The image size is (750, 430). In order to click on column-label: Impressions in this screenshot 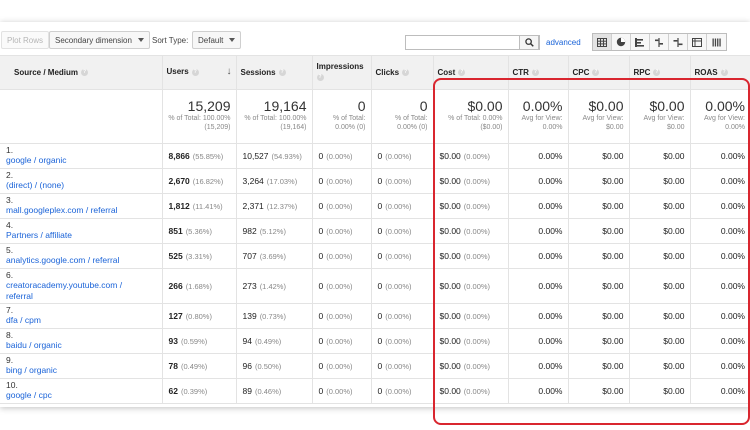, I will do `click(340, 66)`.